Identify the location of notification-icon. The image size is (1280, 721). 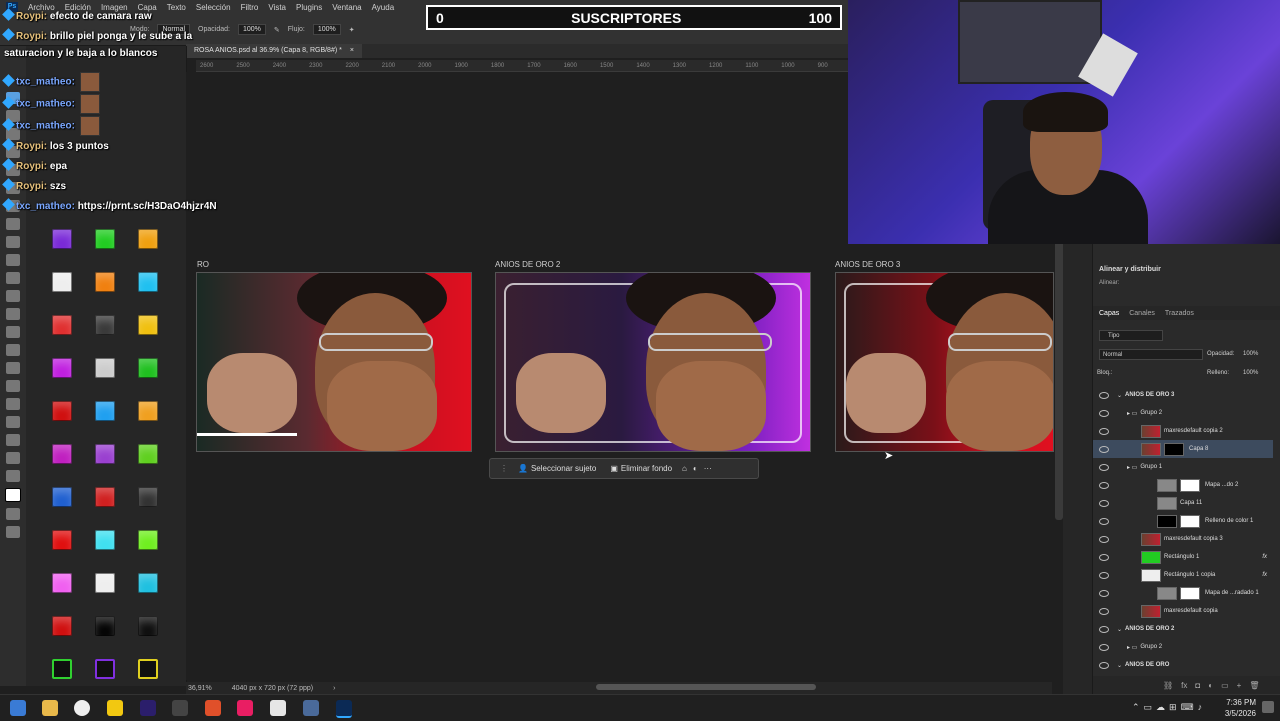
(1268, 707).